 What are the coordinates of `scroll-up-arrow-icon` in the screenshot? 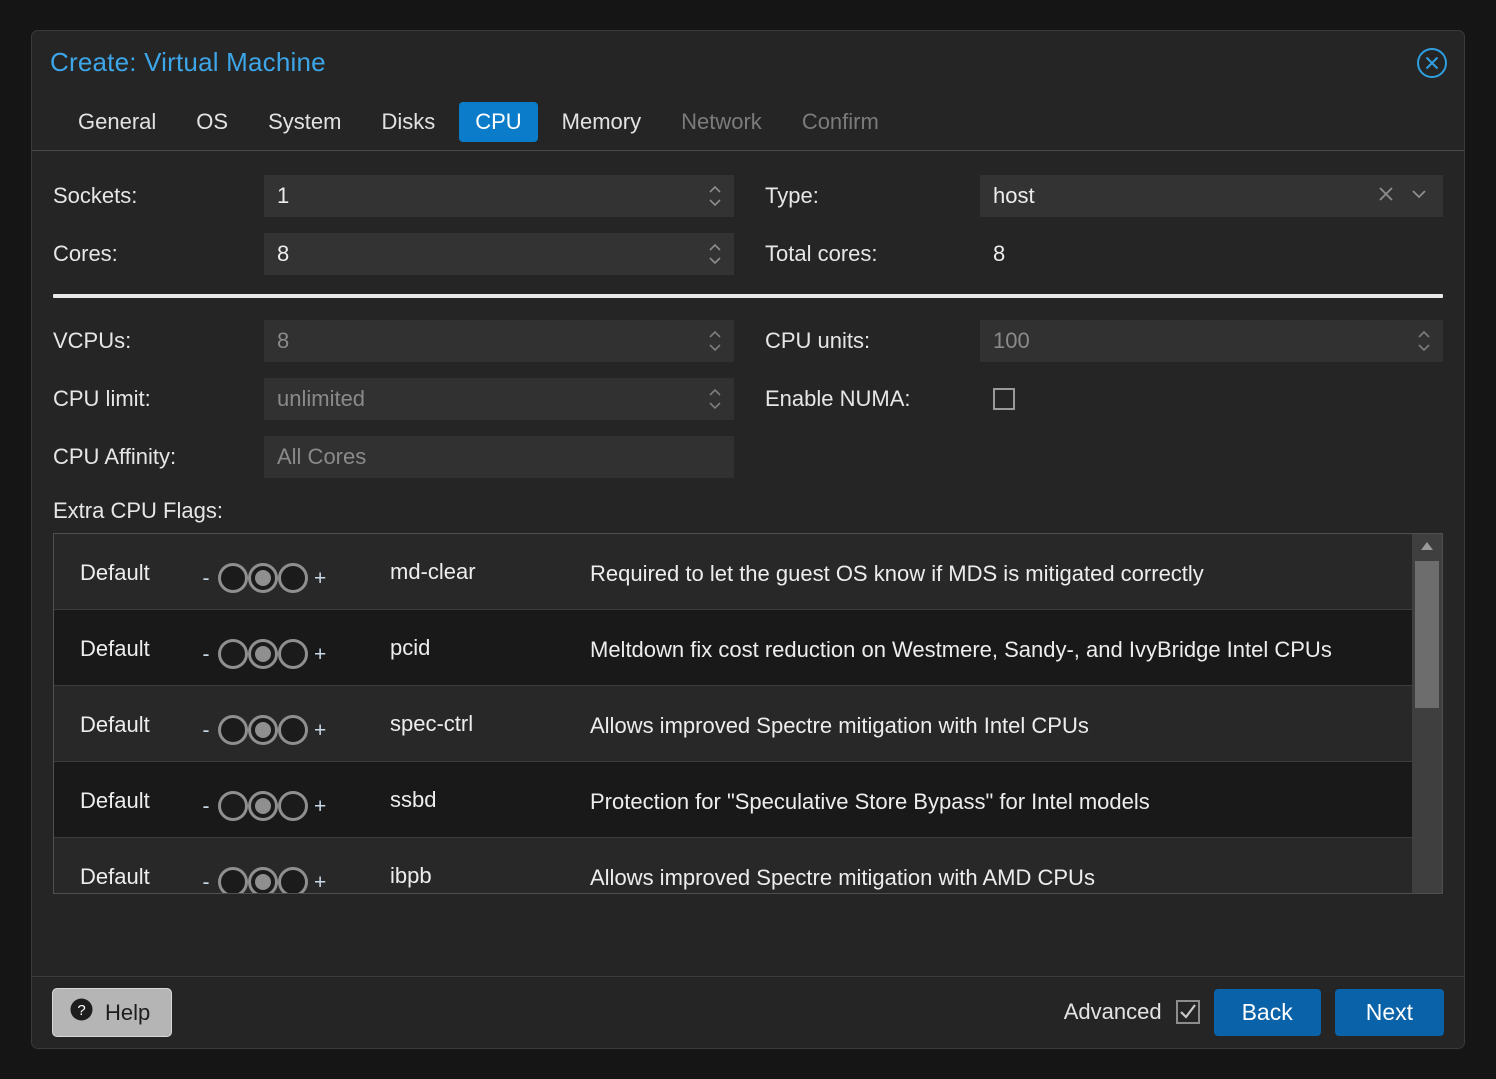 It's located at (1427, 546).